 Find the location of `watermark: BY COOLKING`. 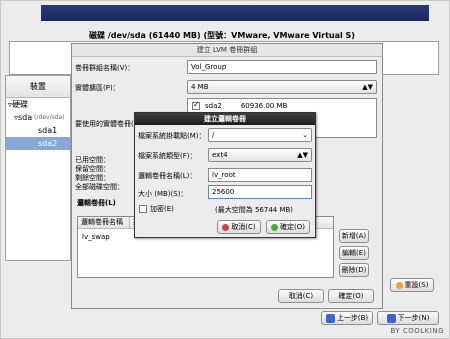

watermark: BY COOLKING is located at coordinates (417, 331).